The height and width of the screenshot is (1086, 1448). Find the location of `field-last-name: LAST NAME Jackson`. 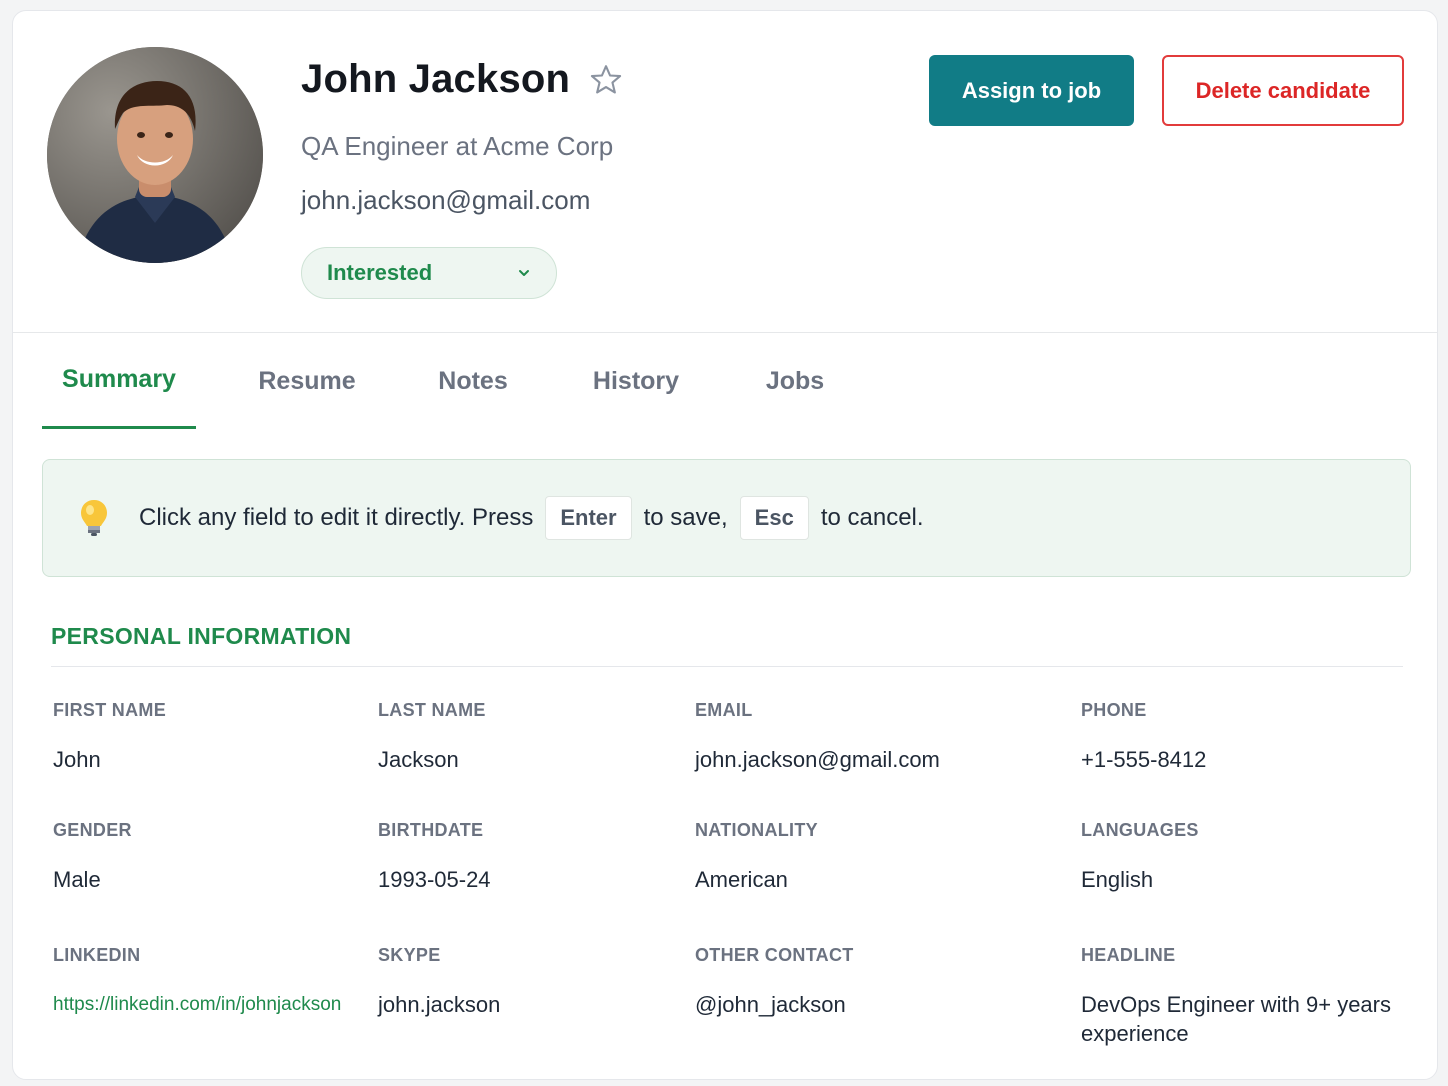

field-last-name: LAST NAME Jackson is located at coordinates (432, 737).